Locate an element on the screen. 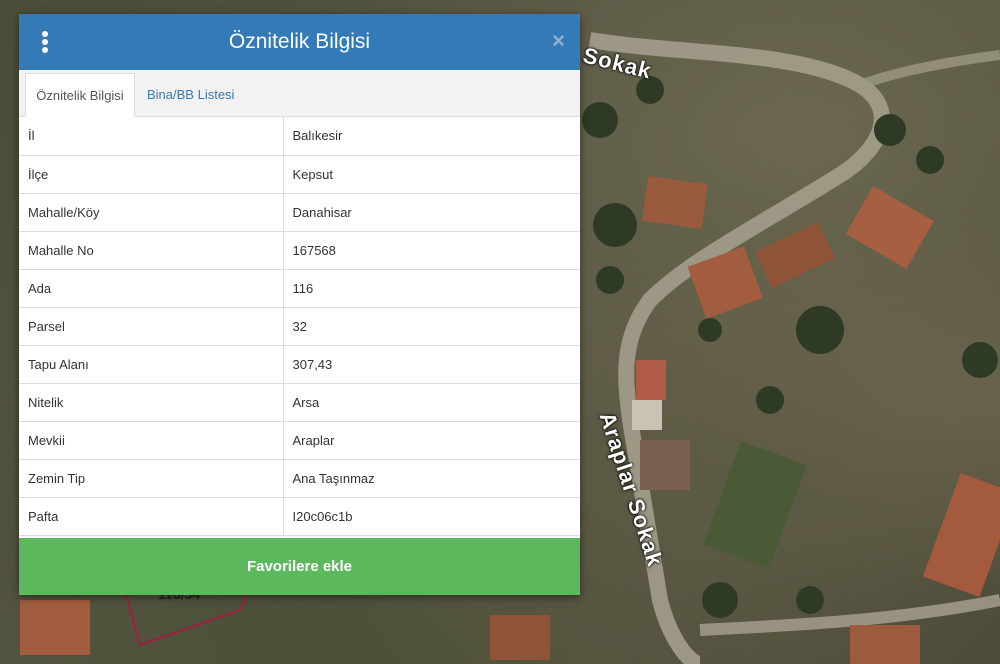 Image resolution: width=1000 pixels, height=664 pixels. table-row: İl Balıkesir is located at coordinates (299, 136).